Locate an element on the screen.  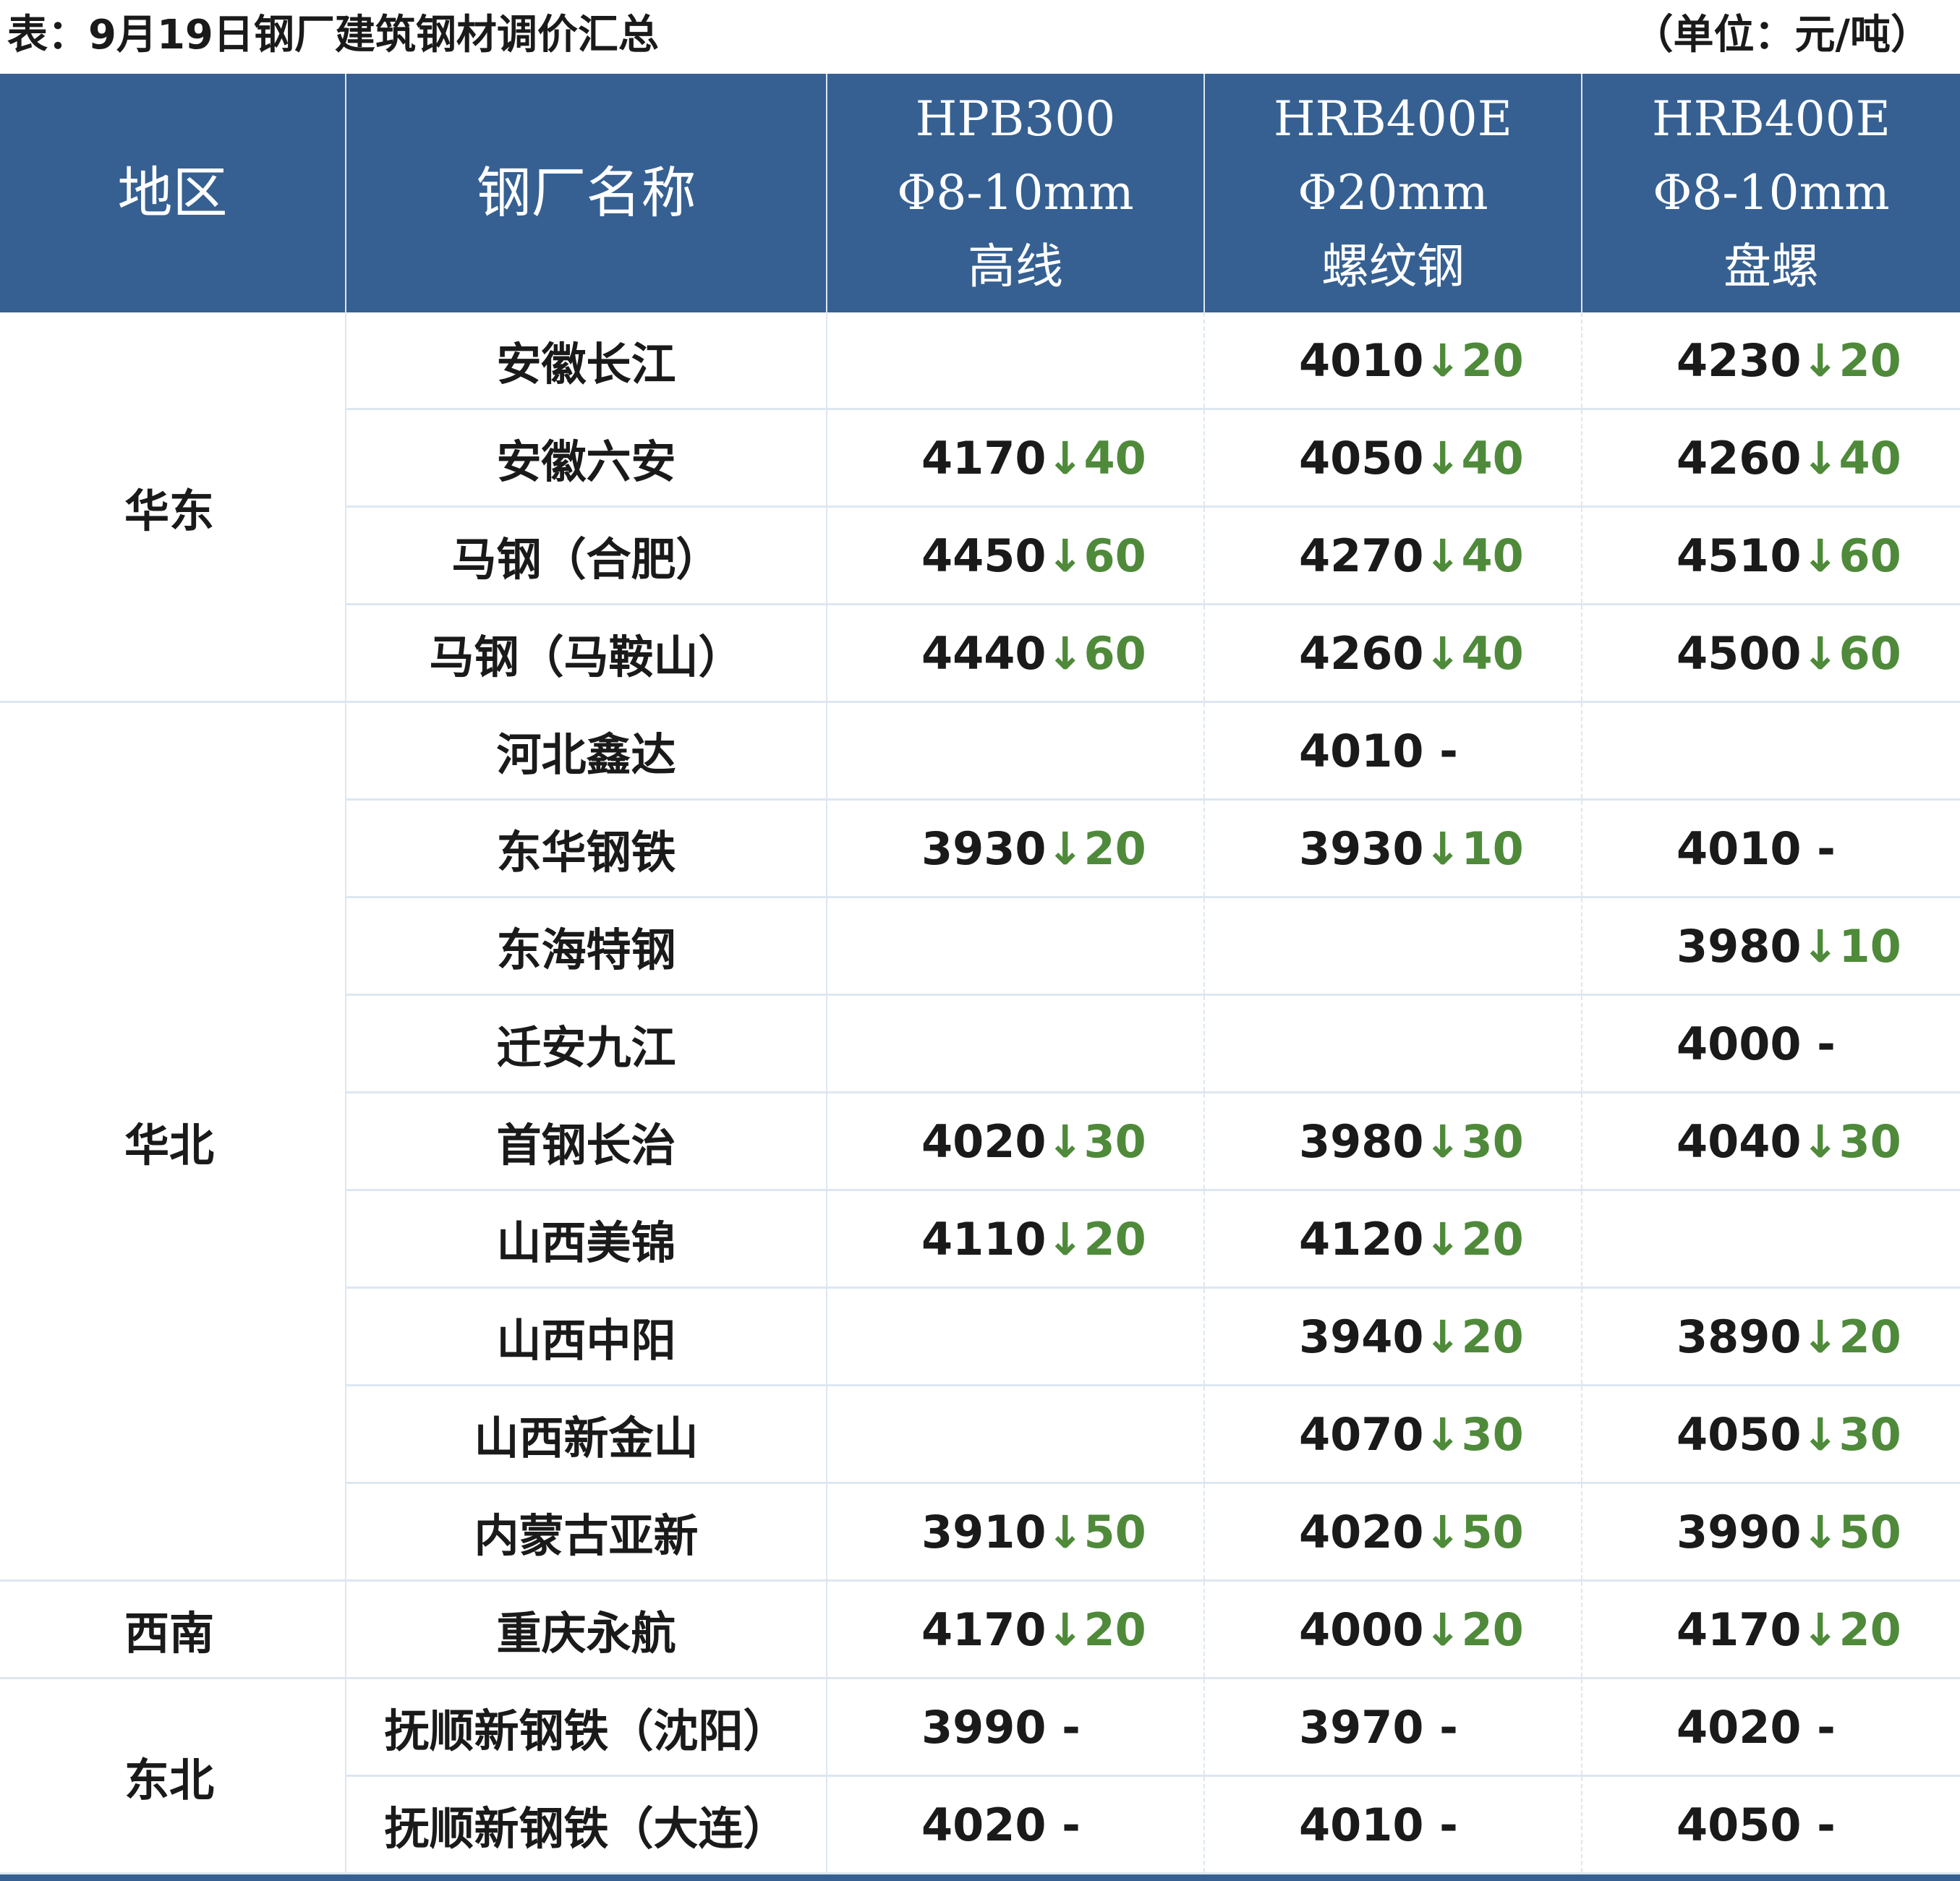
price-value: 3970 is located at coordinates (1361, 1727).